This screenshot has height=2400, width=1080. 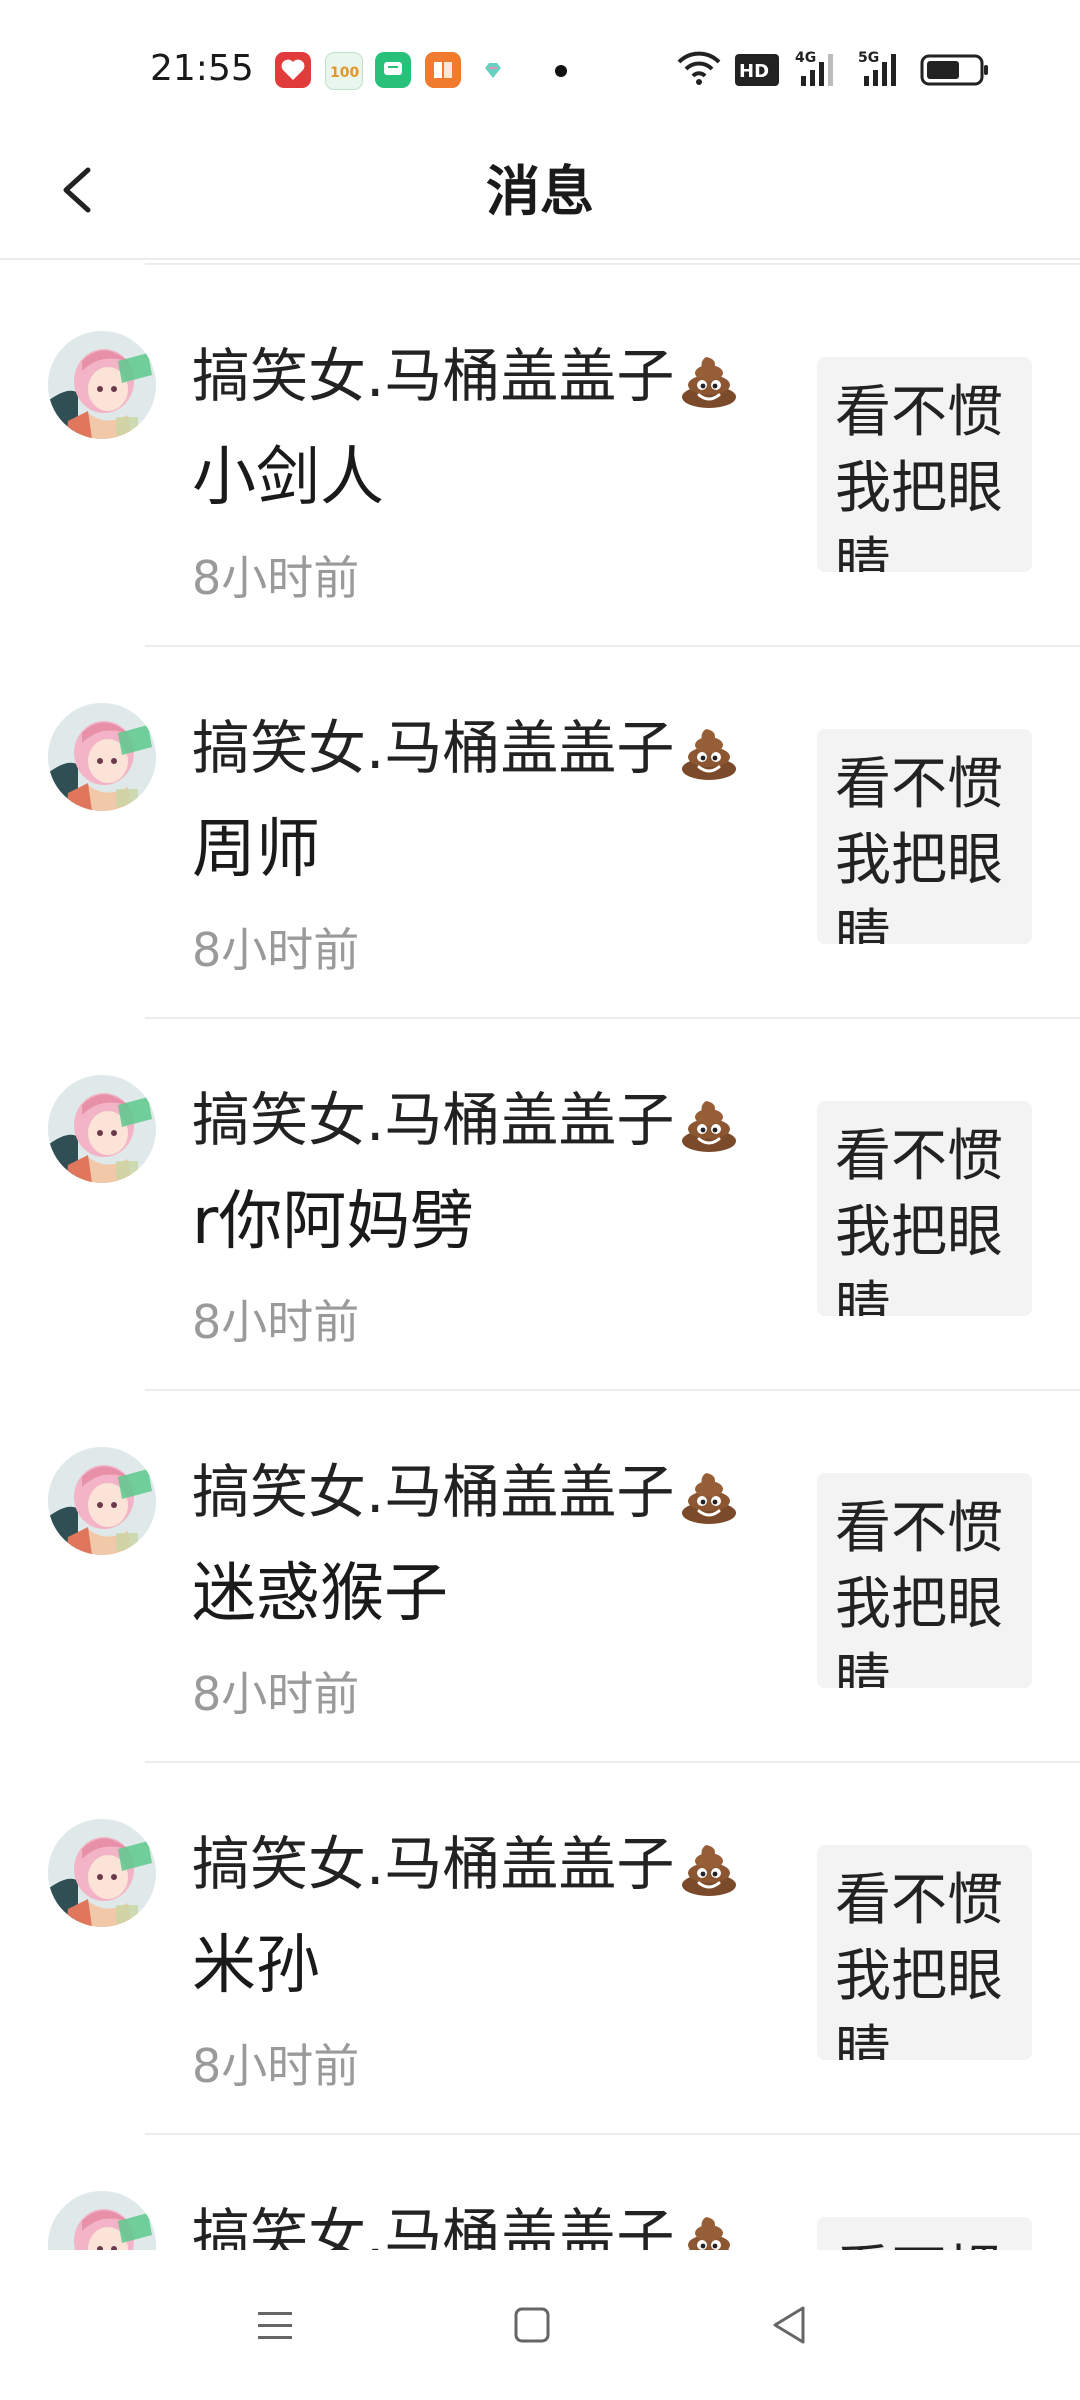 I want to click on menu-icon, so click(x=275, y=2325).